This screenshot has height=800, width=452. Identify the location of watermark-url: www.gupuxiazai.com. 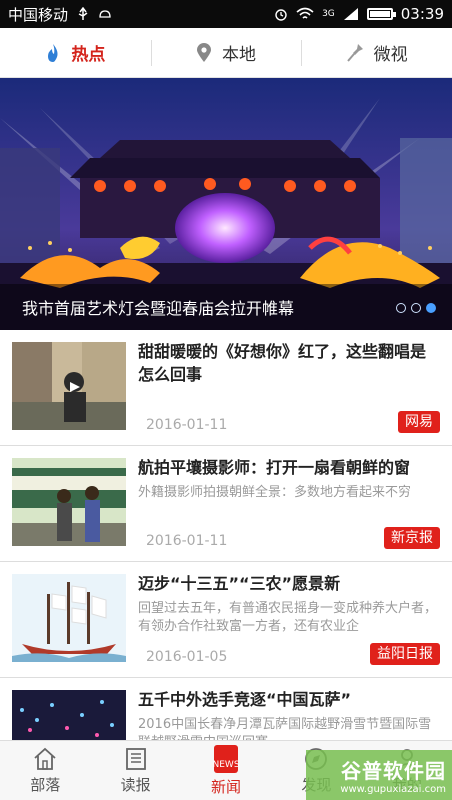
(393, 789).